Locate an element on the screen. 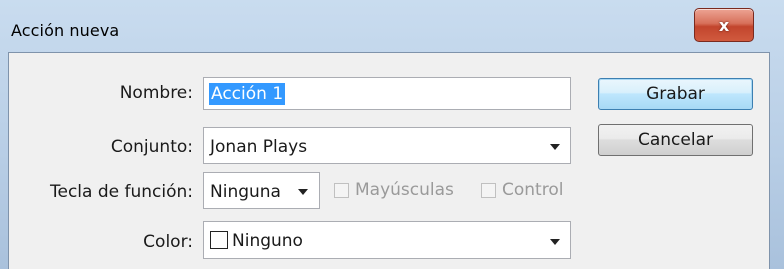 Image resolution: width=784 pixels, height=269 pixels. set-dropdown: Jonan Plays is located at coordinates (387, 145).